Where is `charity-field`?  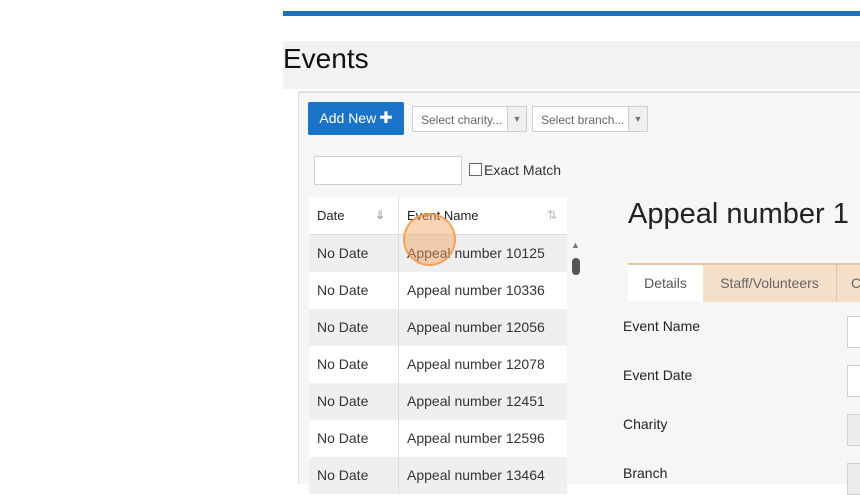 charity-field is located at coordinates (853, 430).